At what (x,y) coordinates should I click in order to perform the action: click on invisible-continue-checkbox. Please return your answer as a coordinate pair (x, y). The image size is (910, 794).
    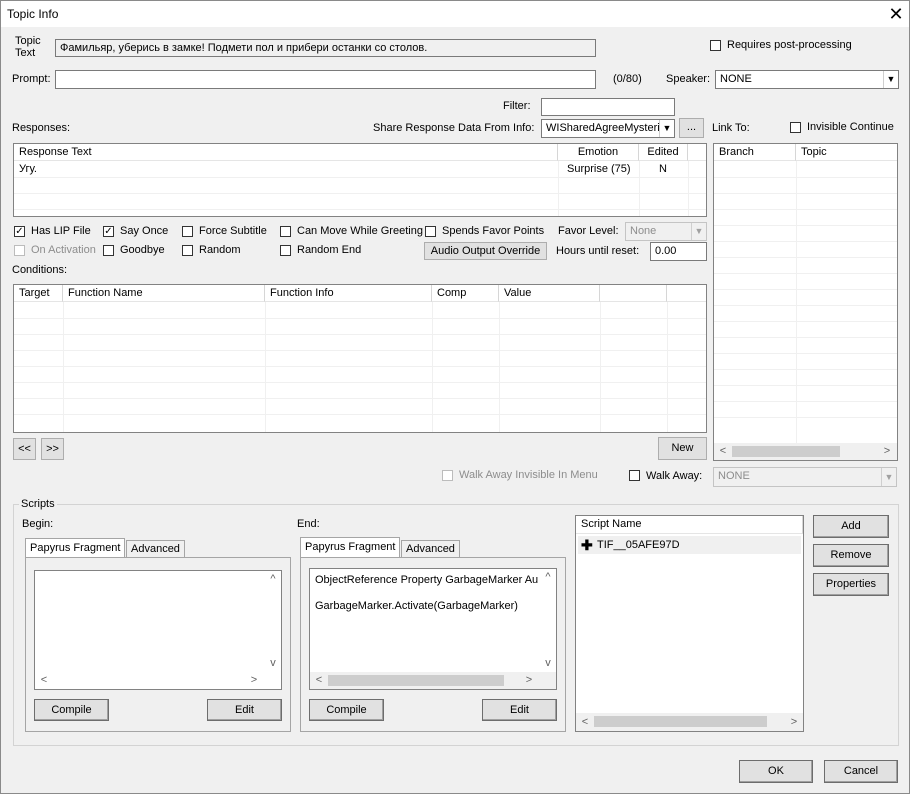
    Looking at the image, I should click on (795, 127).